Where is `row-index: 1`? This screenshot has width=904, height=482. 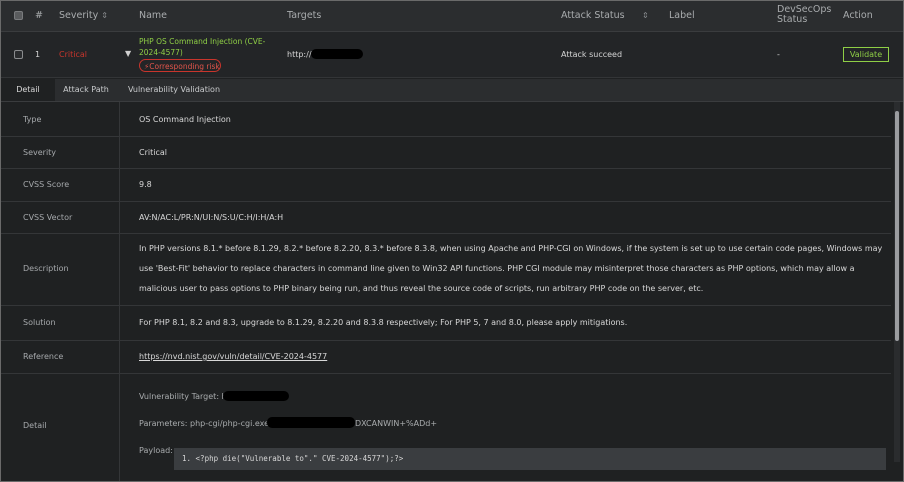 row-index: 1 is located at coordinates (38, 54).